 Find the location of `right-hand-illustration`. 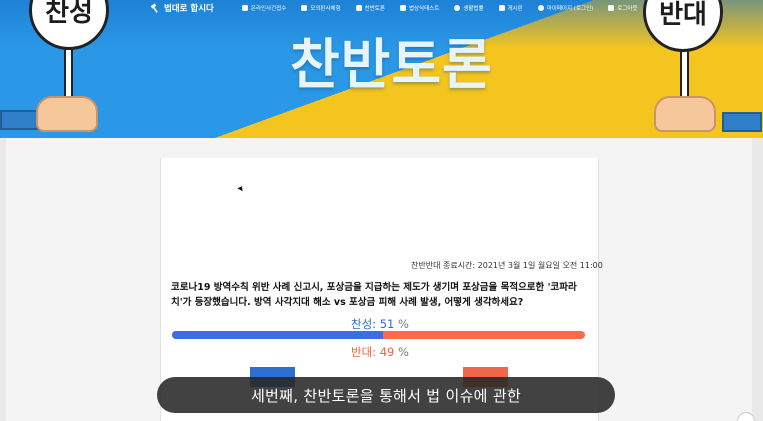

right-hand-illustration is located at coordinates (685, 114).